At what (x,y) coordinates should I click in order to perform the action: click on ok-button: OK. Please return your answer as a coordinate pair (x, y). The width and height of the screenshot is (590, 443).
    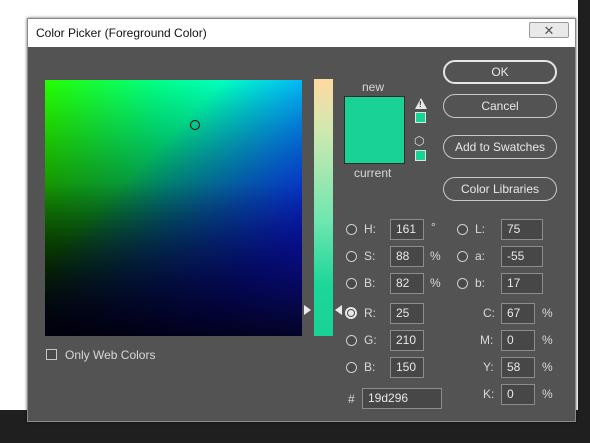
    Looking at the image, I should click on (500, 72).